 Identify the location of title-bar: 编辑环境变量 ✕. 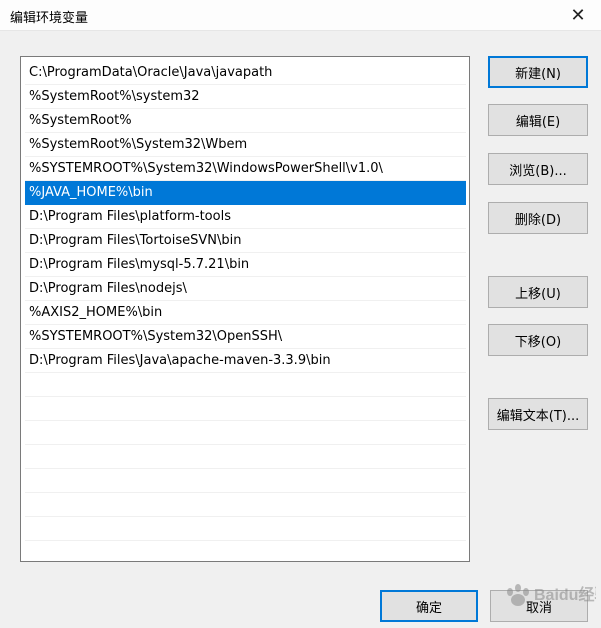
(300, 15).